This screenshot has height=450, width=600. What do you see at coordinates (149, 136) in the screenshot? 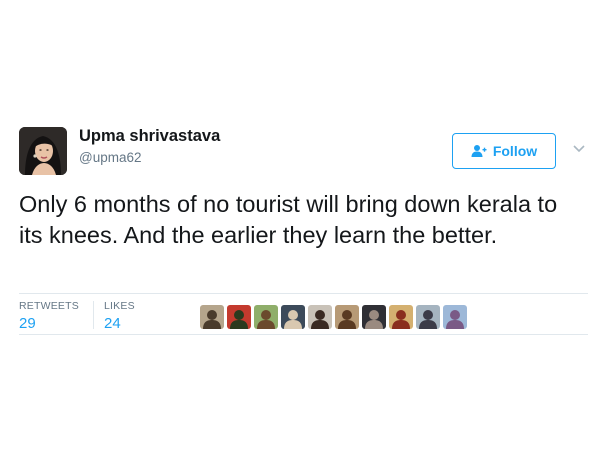
I see `author-display-name: Upma shrivastava` at bounding box center [149, 136].